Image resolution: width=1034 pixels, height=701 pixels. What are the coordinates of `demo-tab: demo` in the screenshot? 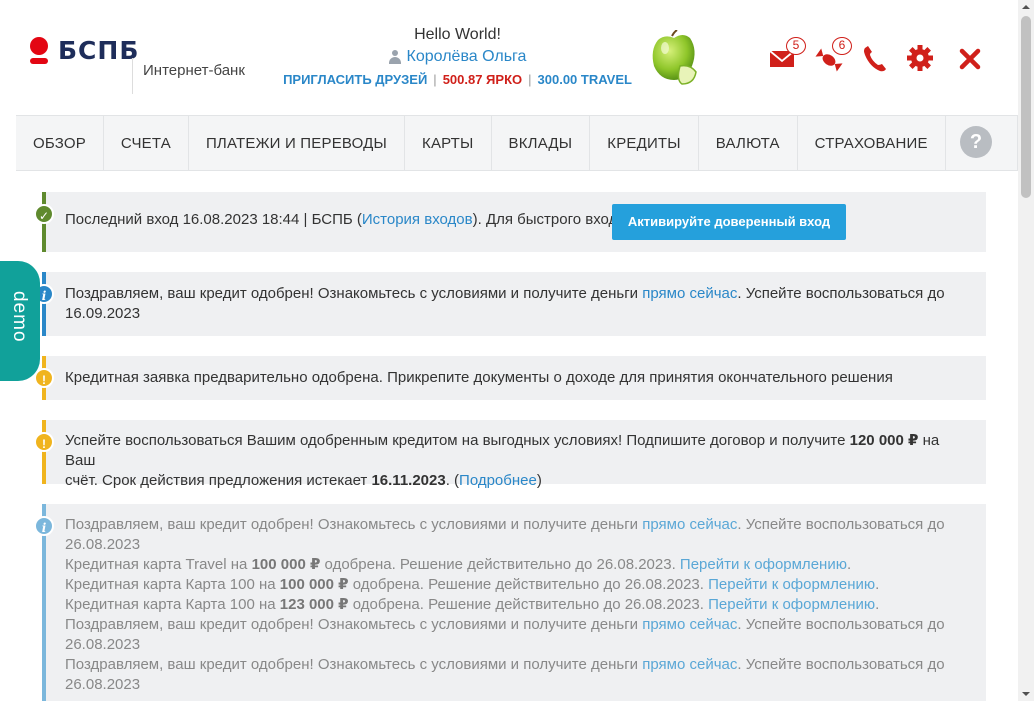 It's located at (20, 321).